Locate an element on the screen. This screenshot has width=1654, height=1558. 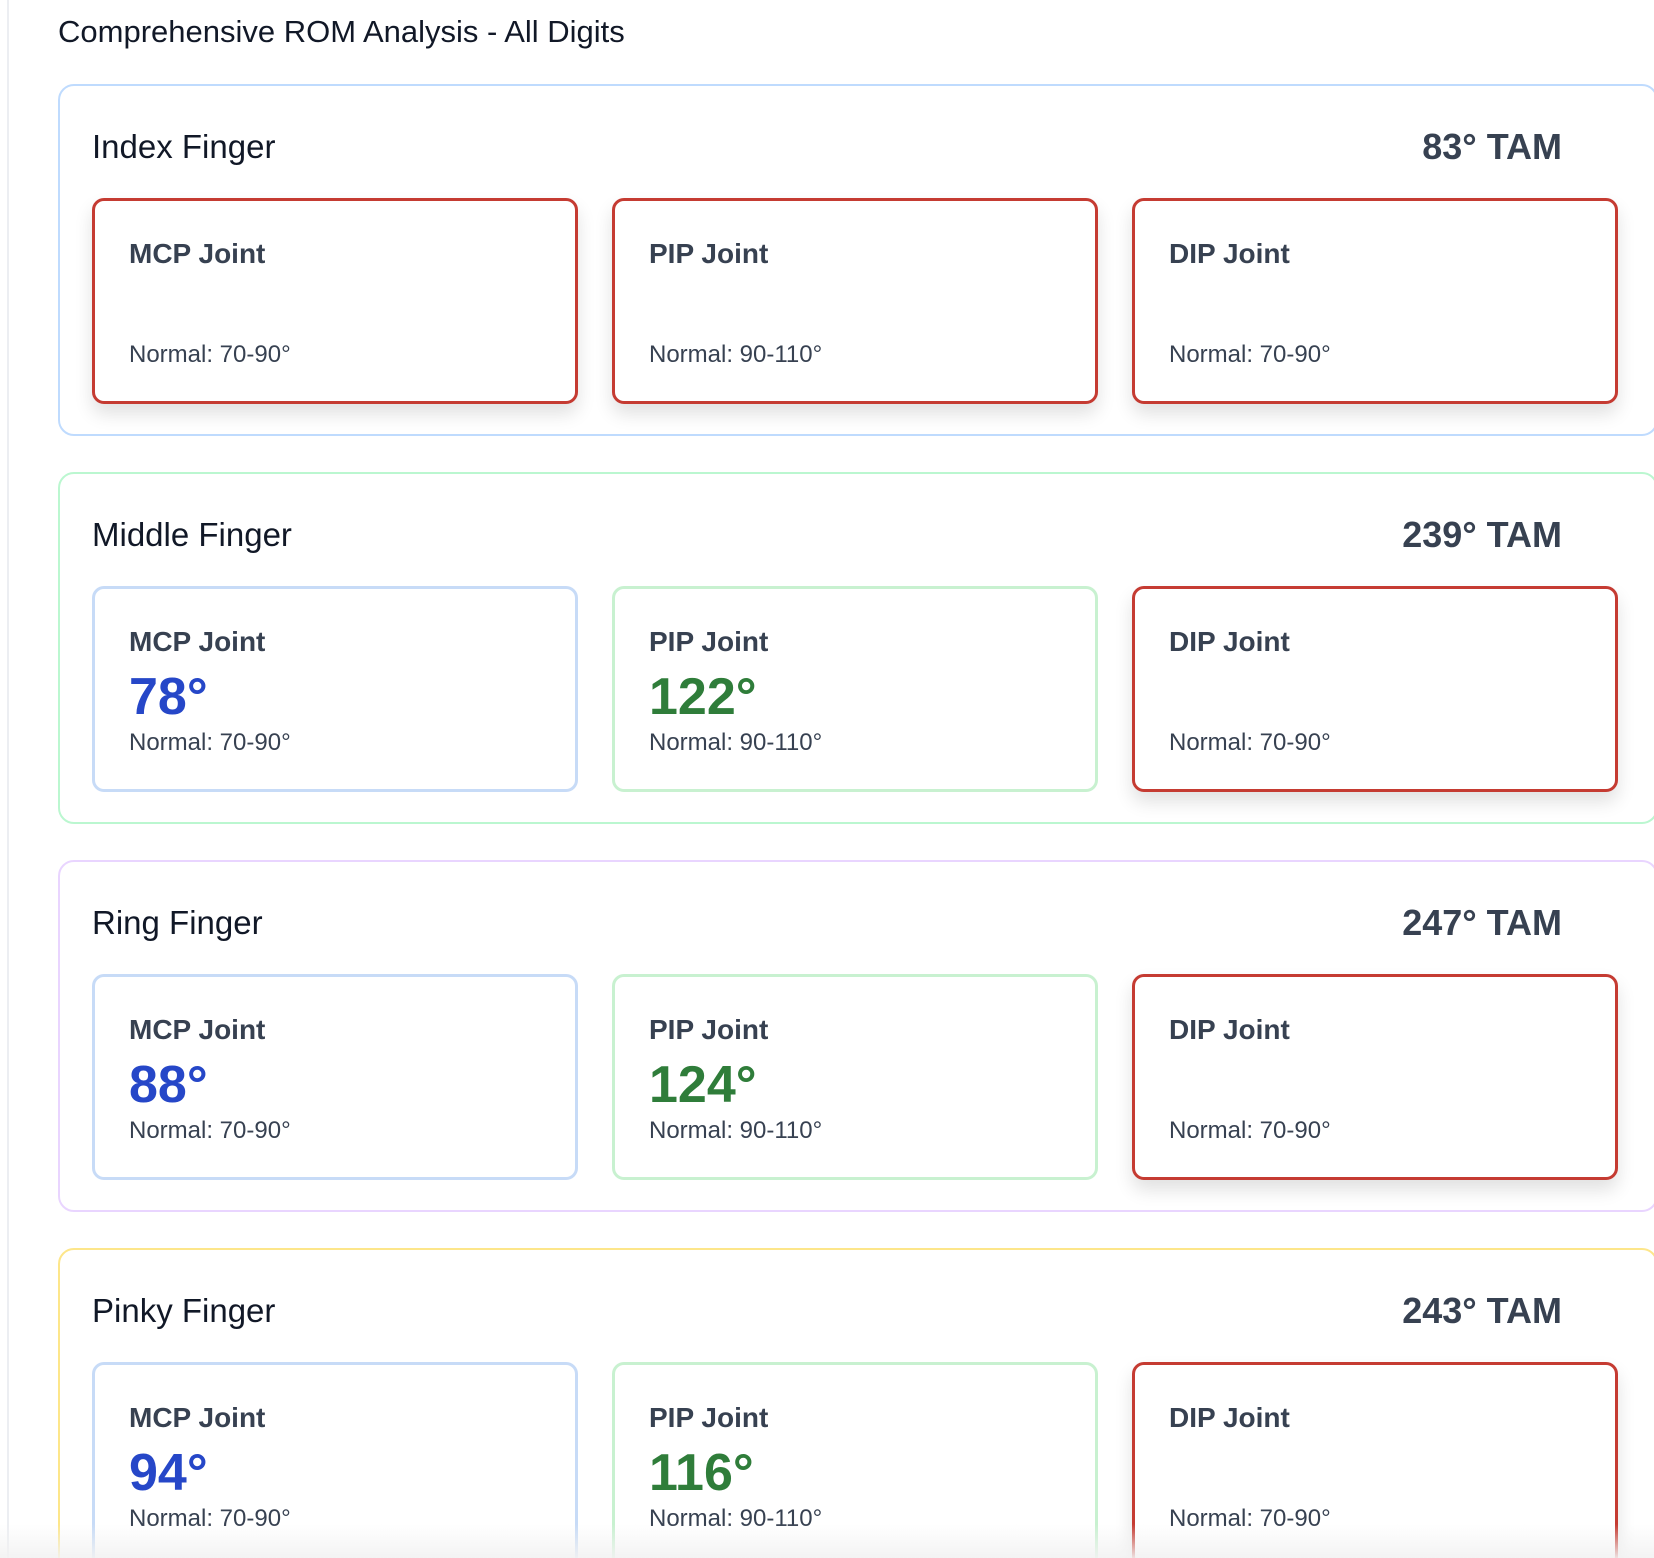
joint-card-pip: PIP Joint 122° Normal: 90-110° is located at coordinates (855, 689).